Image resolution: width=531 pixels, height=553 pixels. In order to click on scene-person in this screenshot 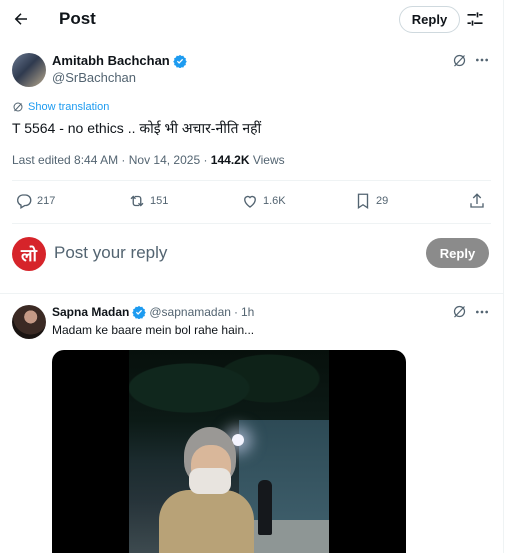, I will do `click(265, 507)`.